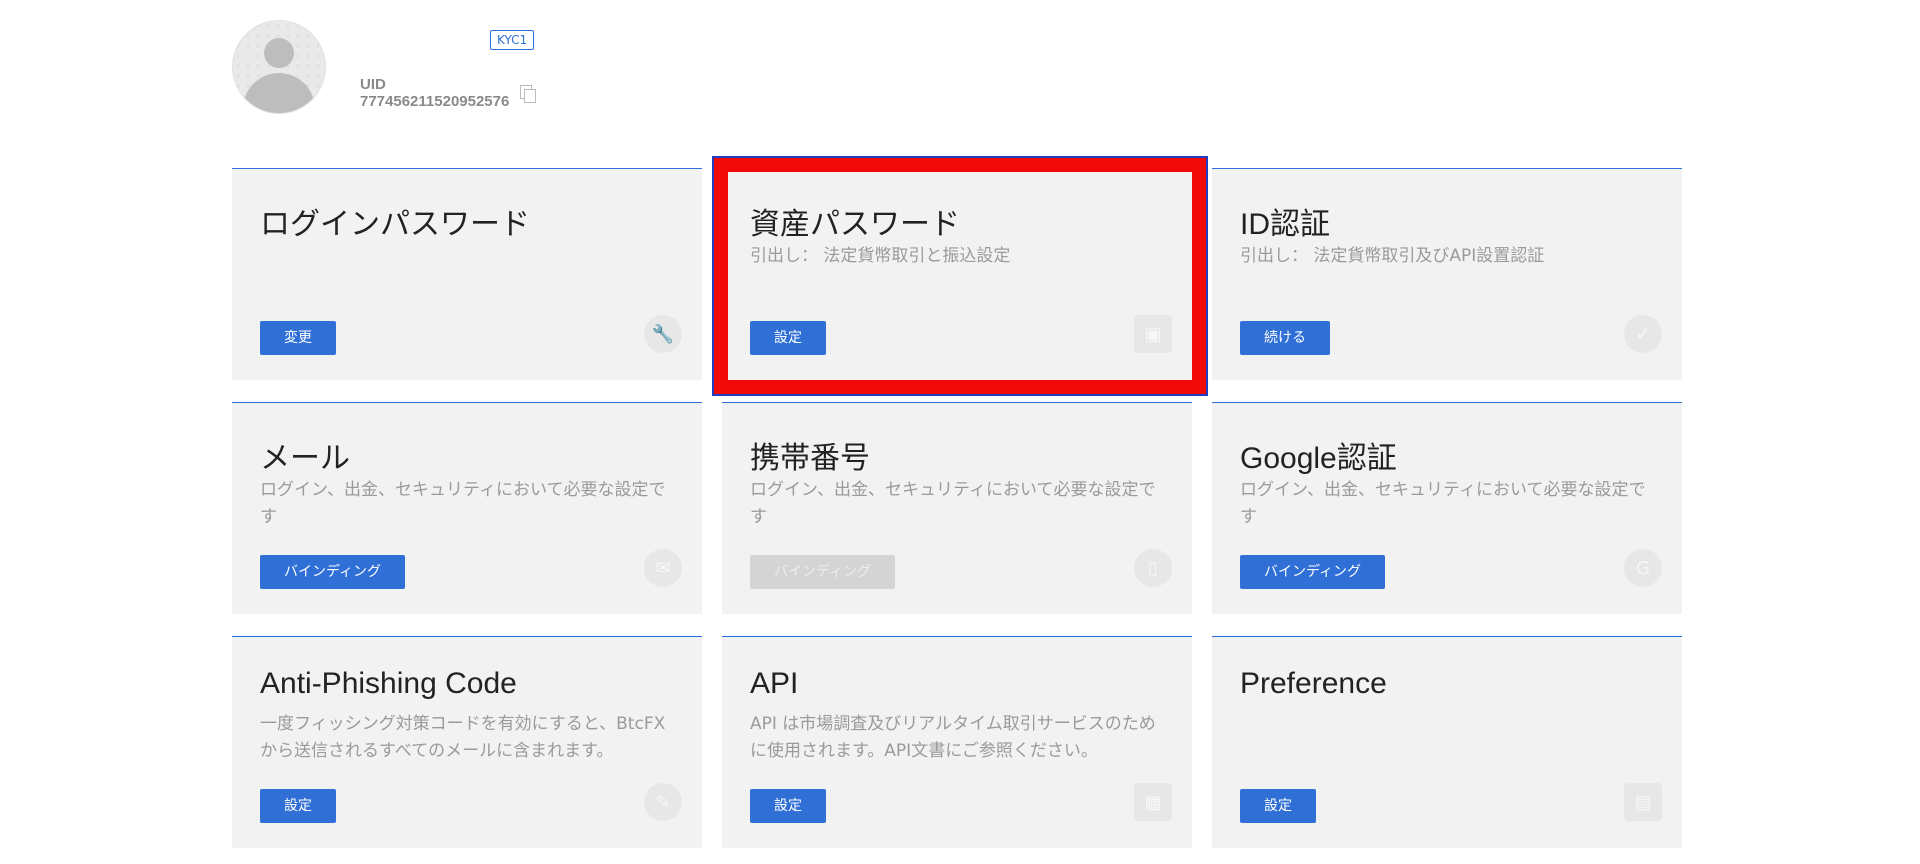 This screenshot has height=864, width=1920. Describe the element at coordinates (527, 94) in the screenshot. I see `copy-icon` at that location.